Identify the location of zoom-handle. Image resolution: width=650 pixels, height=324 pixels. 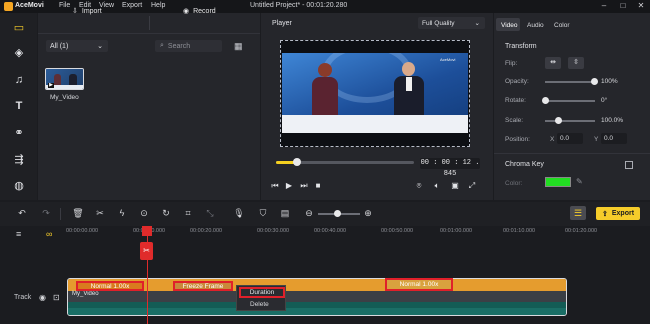
(337, 213).